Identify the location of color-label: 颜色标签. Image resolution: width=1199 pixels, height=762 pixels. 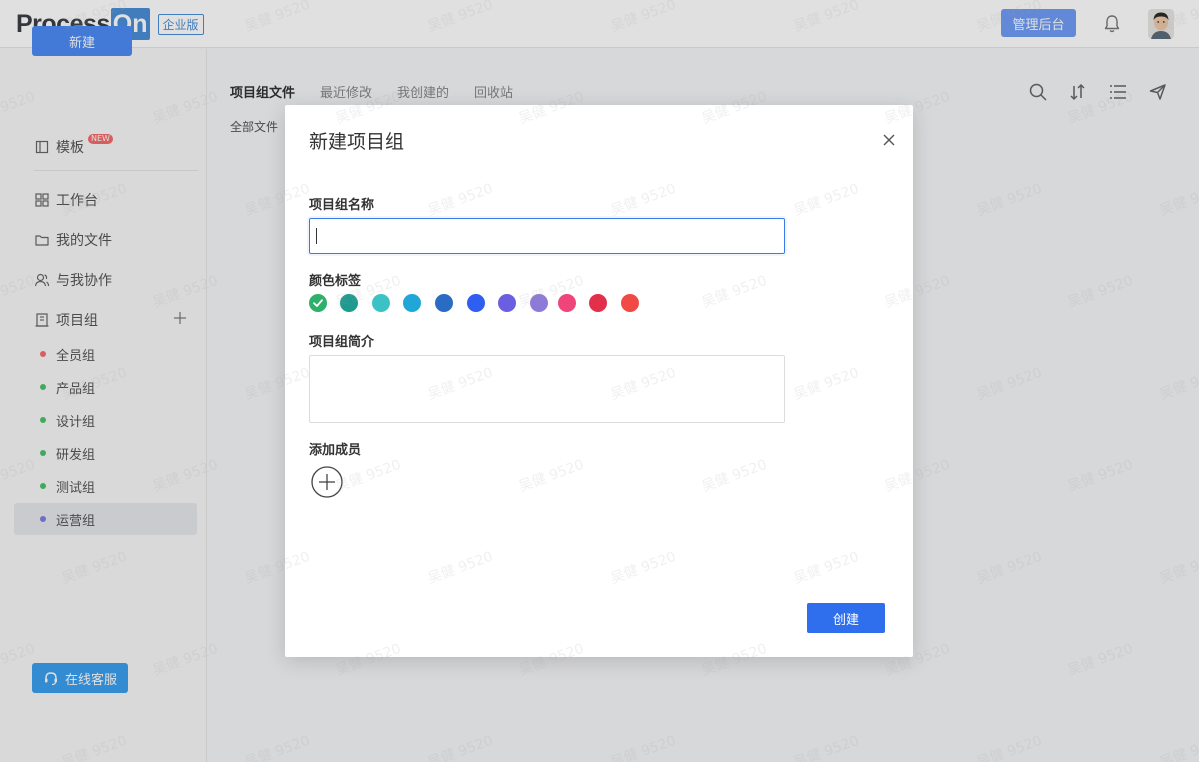
(335, 281).